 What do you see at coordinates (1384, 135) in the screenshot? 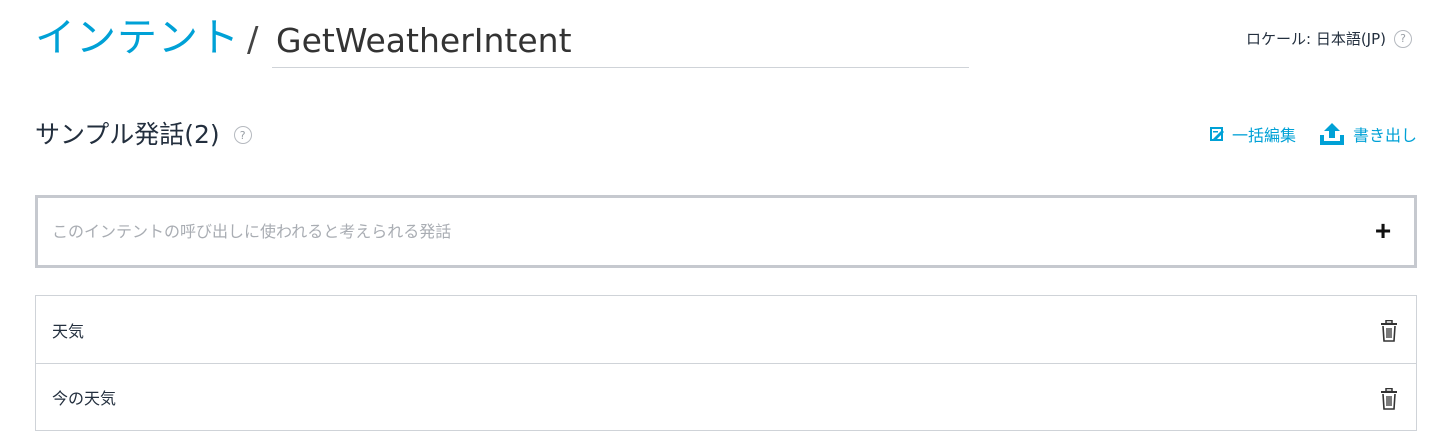
I see `export-label: 書き出し` at bounding box center [1384, 135].